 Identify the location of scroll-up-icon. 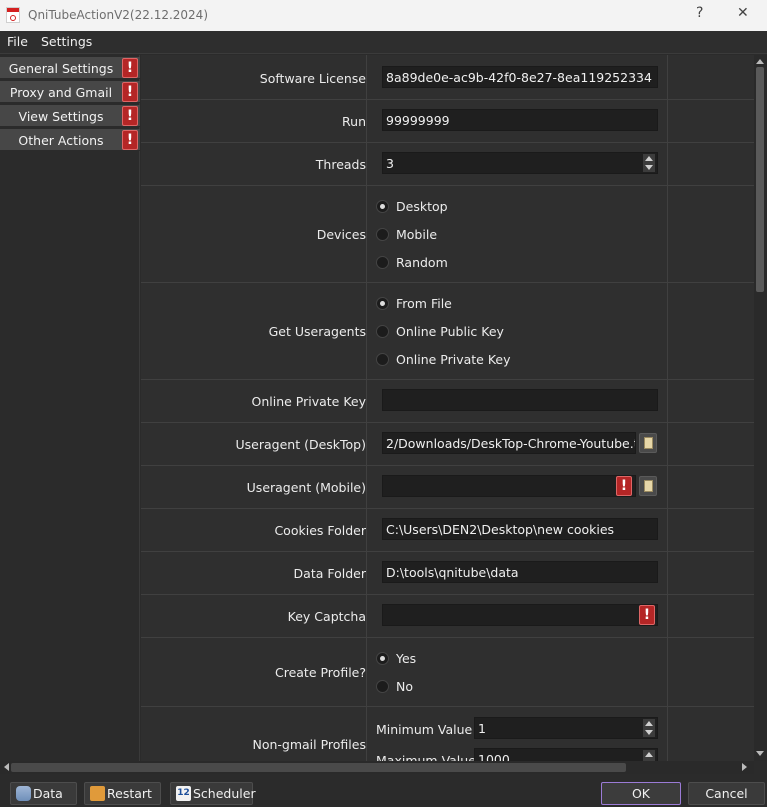
(760, 59).